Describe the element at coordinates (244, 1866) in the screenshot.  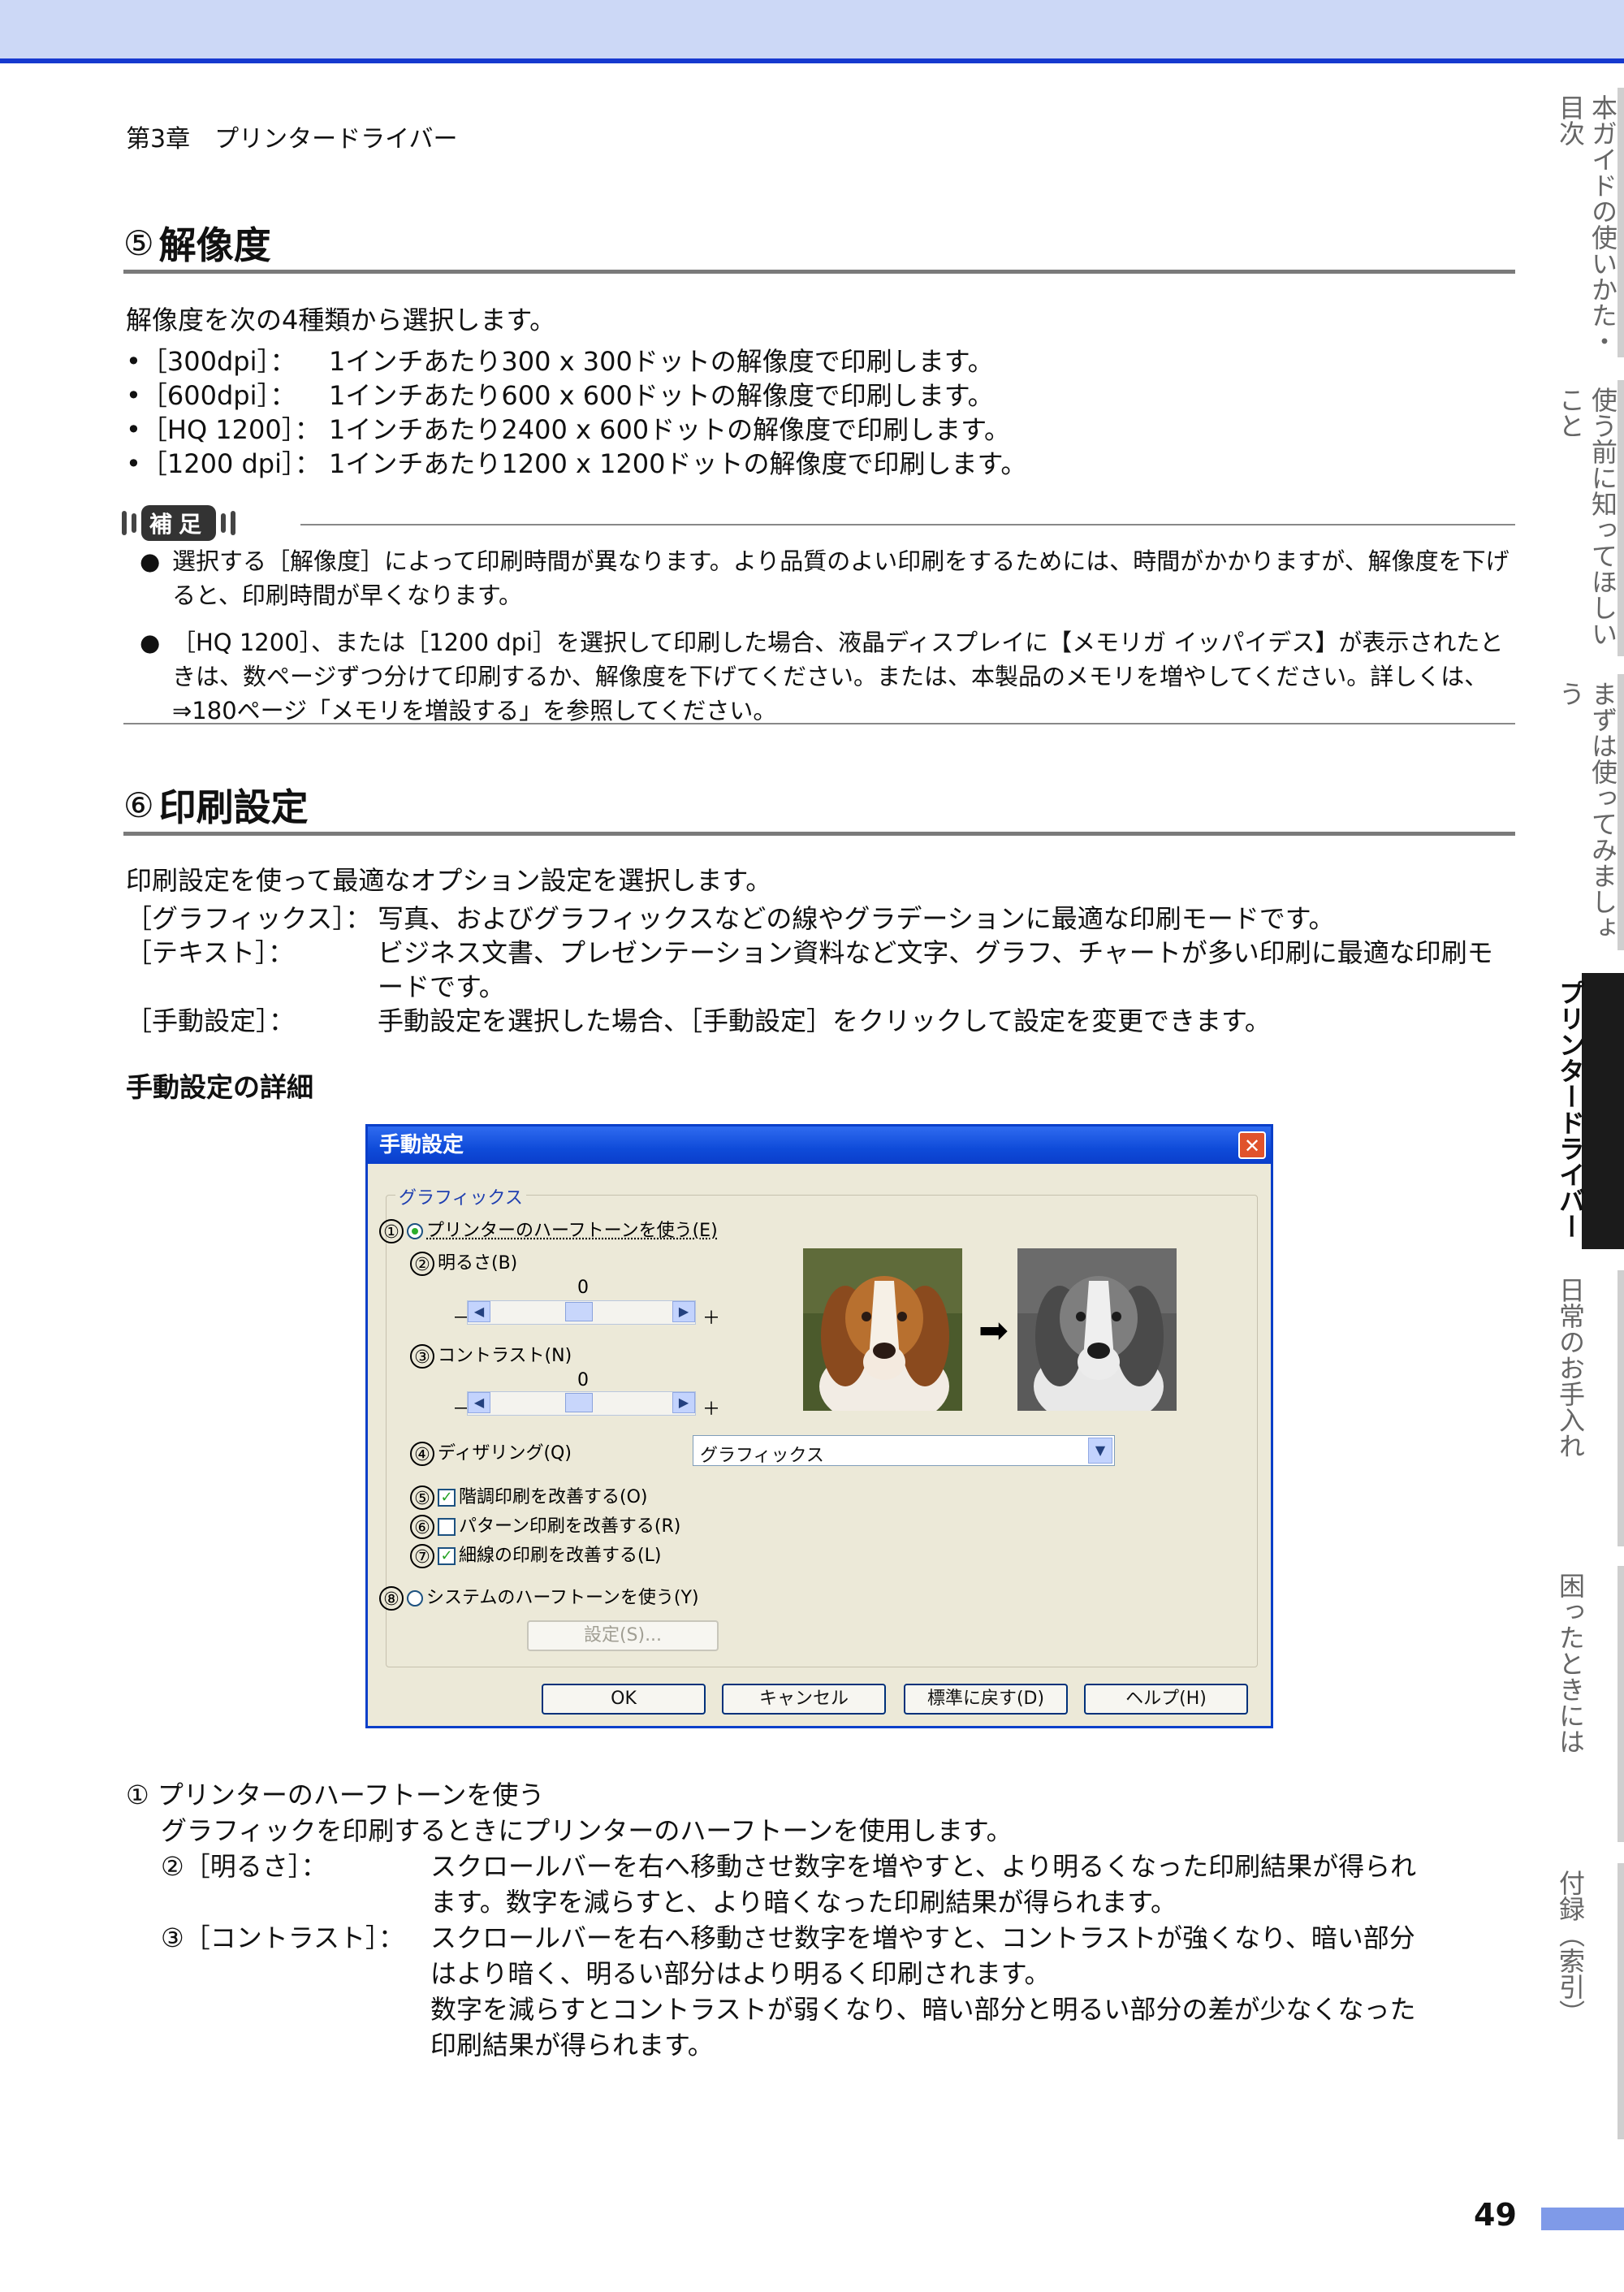
I see `explain-item-2-term: ②［明るさ］：` at that location.